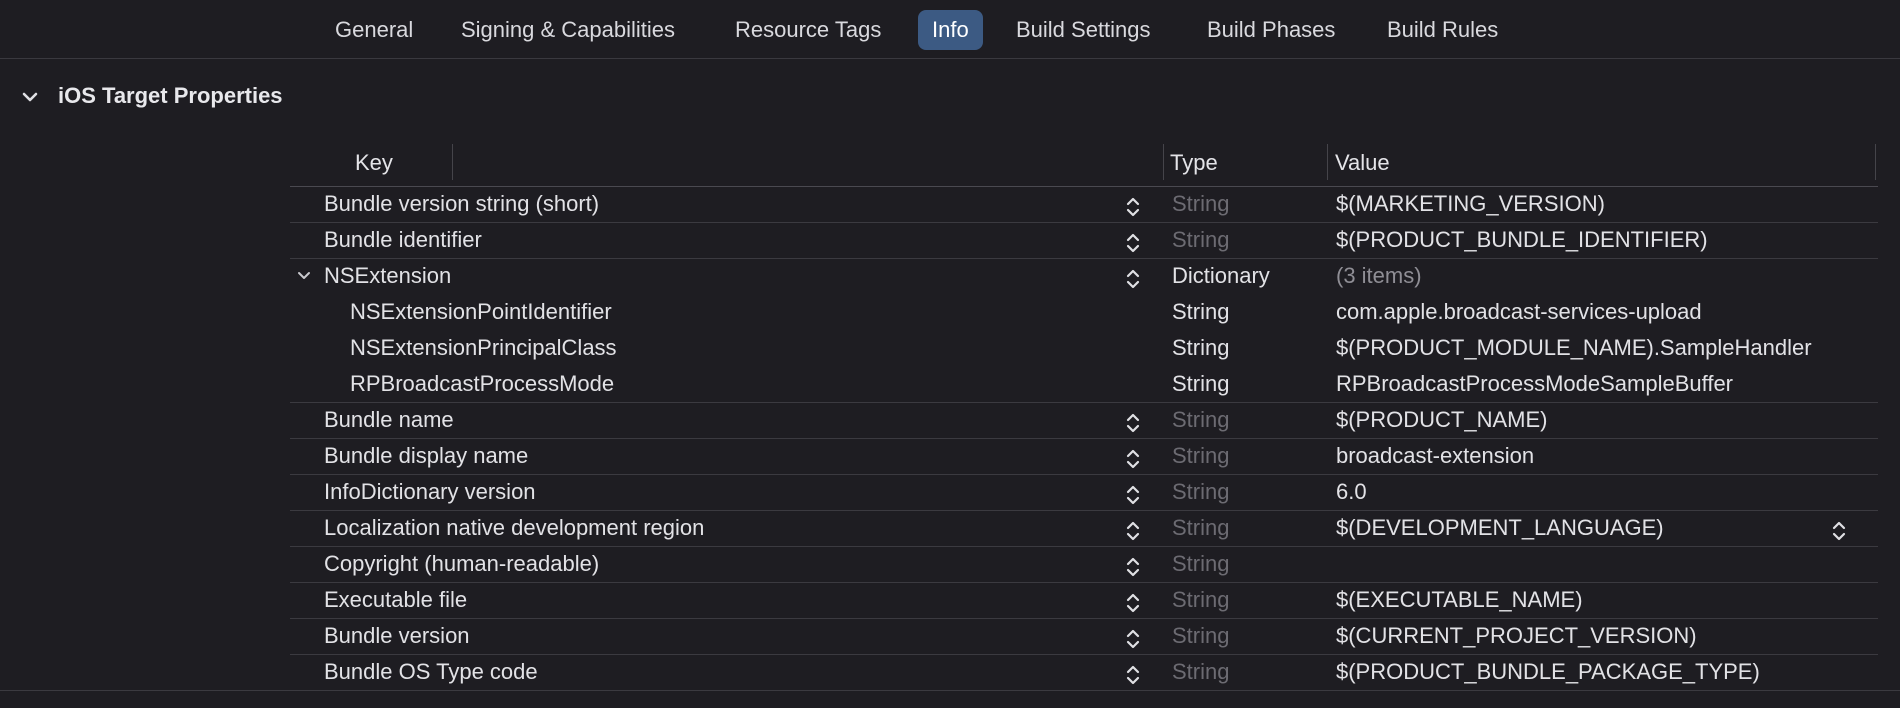 Image resolution: width=1900 pixels, height=708 pixels. Describe the element at coordinates (1379, 275) in the screenshot. I see `value-cell: (3 items)` at that location.